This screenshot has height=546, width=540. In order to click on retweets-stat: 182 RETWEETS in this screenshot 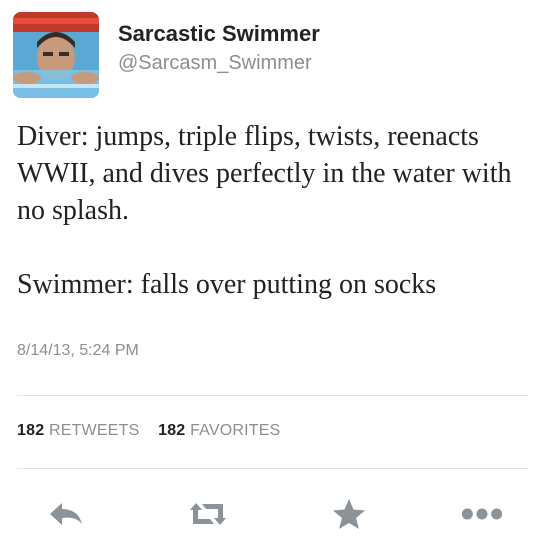, I will do `click(80, 430)`.